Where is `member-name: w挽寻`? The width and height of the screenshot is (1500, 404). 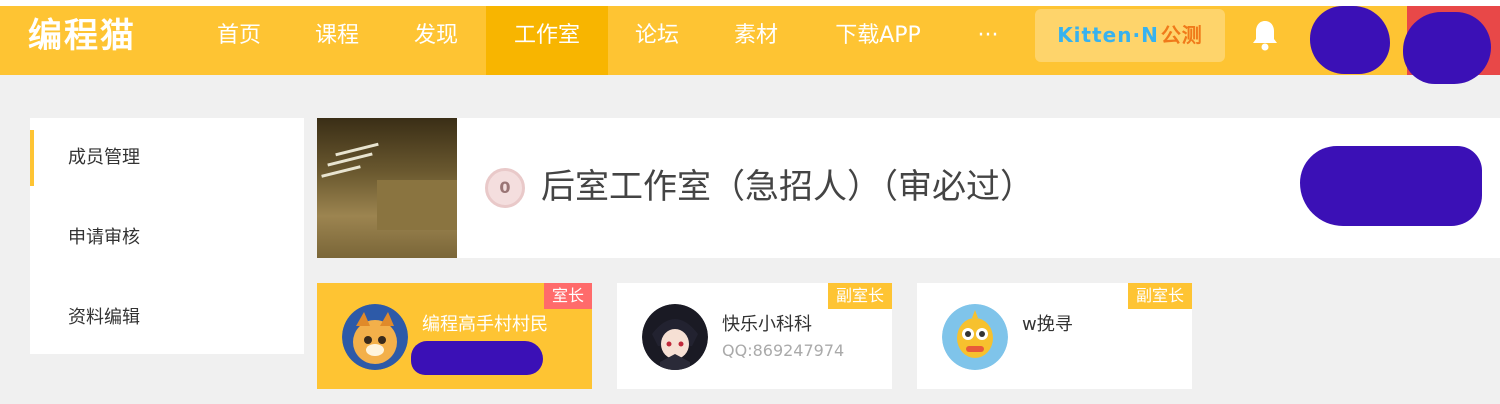 member-name: w挽寻 is located at coordinates (1047, 324).